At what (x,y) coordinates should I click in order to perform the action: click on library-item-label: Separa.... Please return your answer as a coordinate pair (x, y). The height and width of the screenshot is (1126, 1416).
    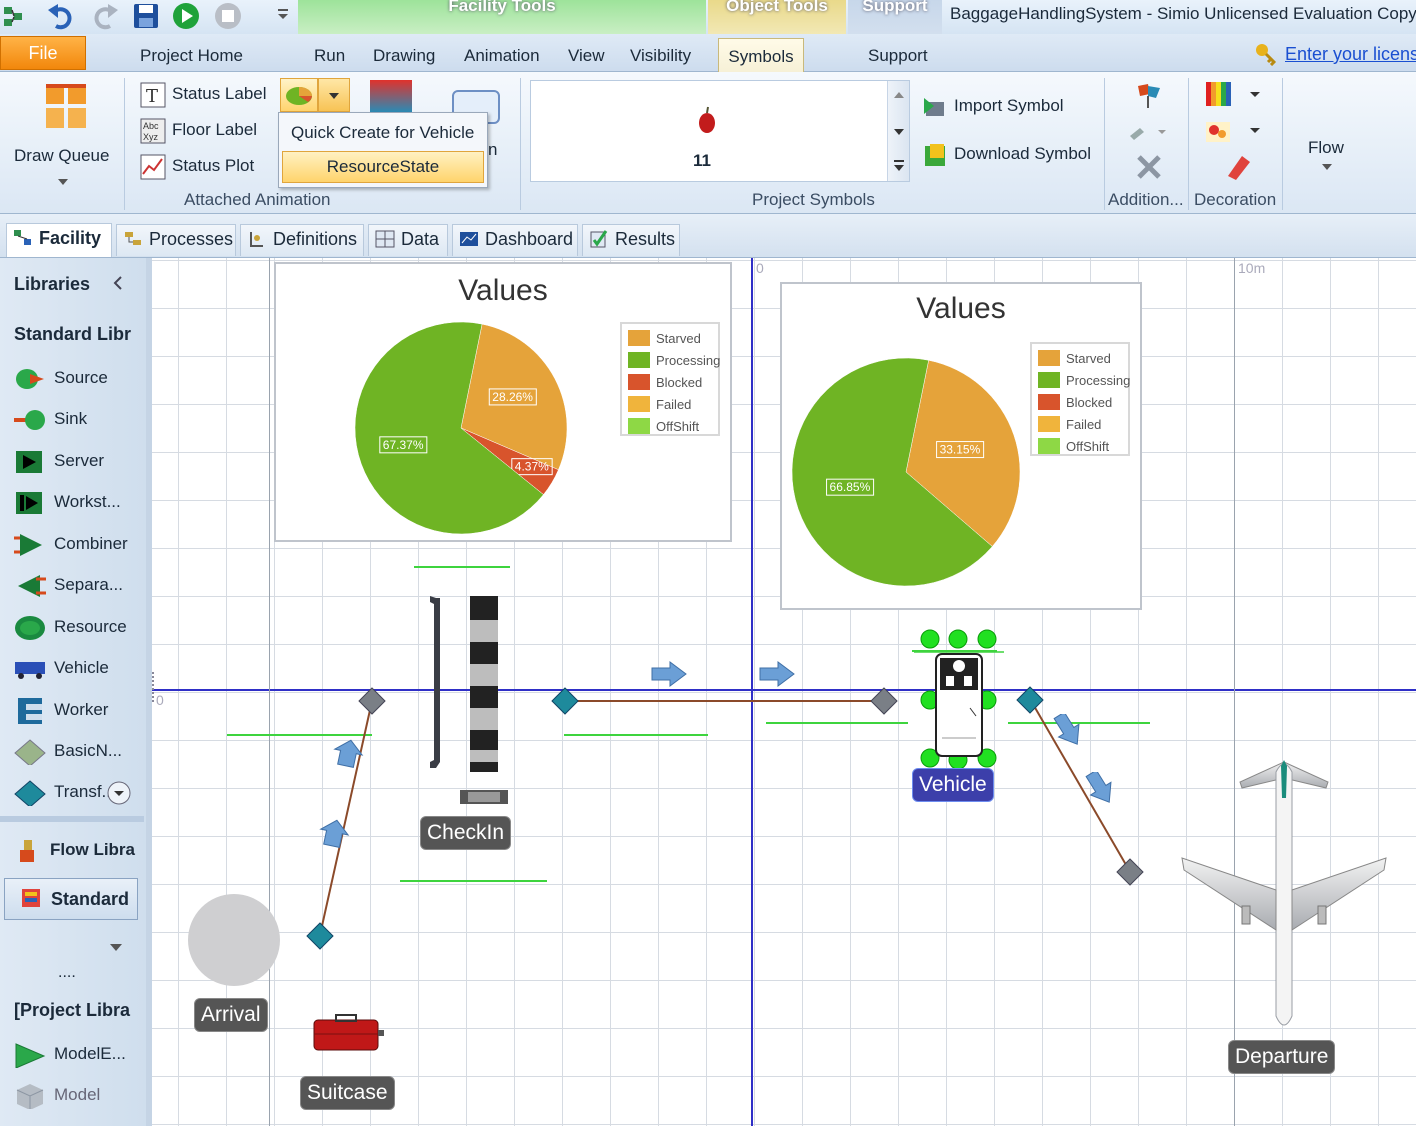
    Looking at the image, I should click on (88, 584).